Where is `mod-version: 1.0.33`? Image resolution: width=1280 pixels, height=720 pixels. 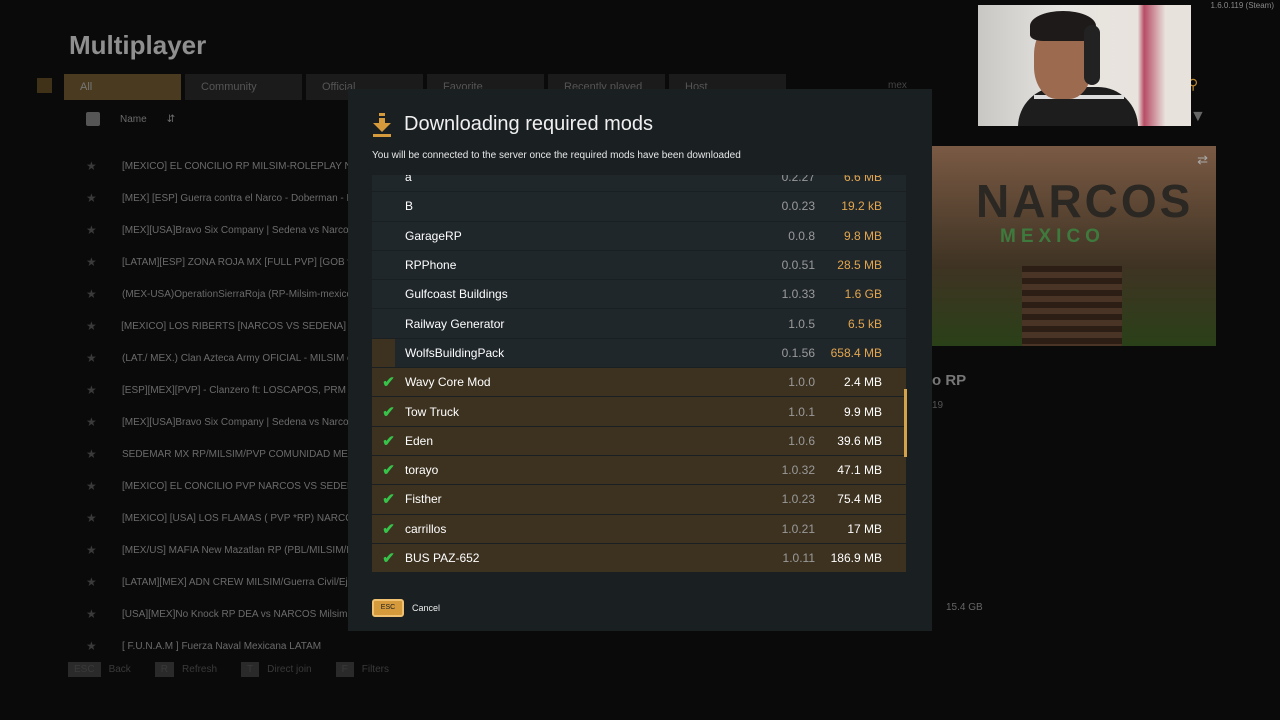 mod-version: 1.0.33 is located at coordinates (798, 294).